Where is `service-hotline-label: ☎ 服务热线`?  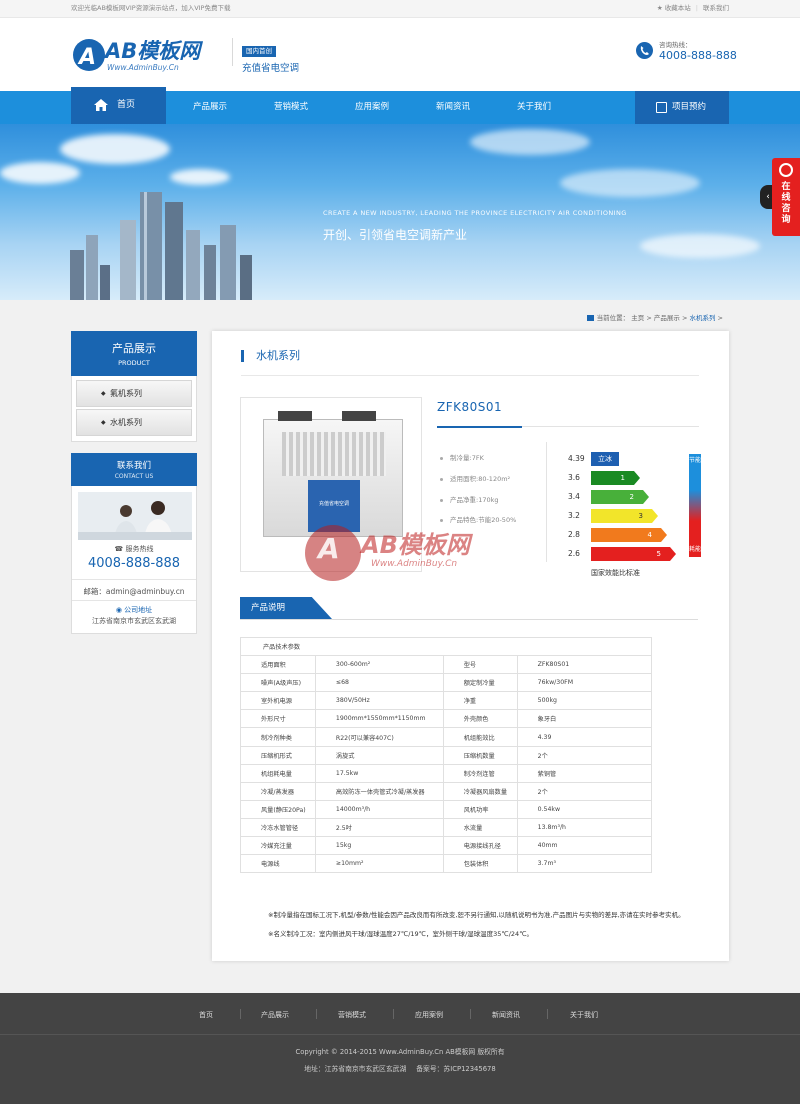
service-hotline-label: ☎ 服务热线 is located at coordinates (134, 549).